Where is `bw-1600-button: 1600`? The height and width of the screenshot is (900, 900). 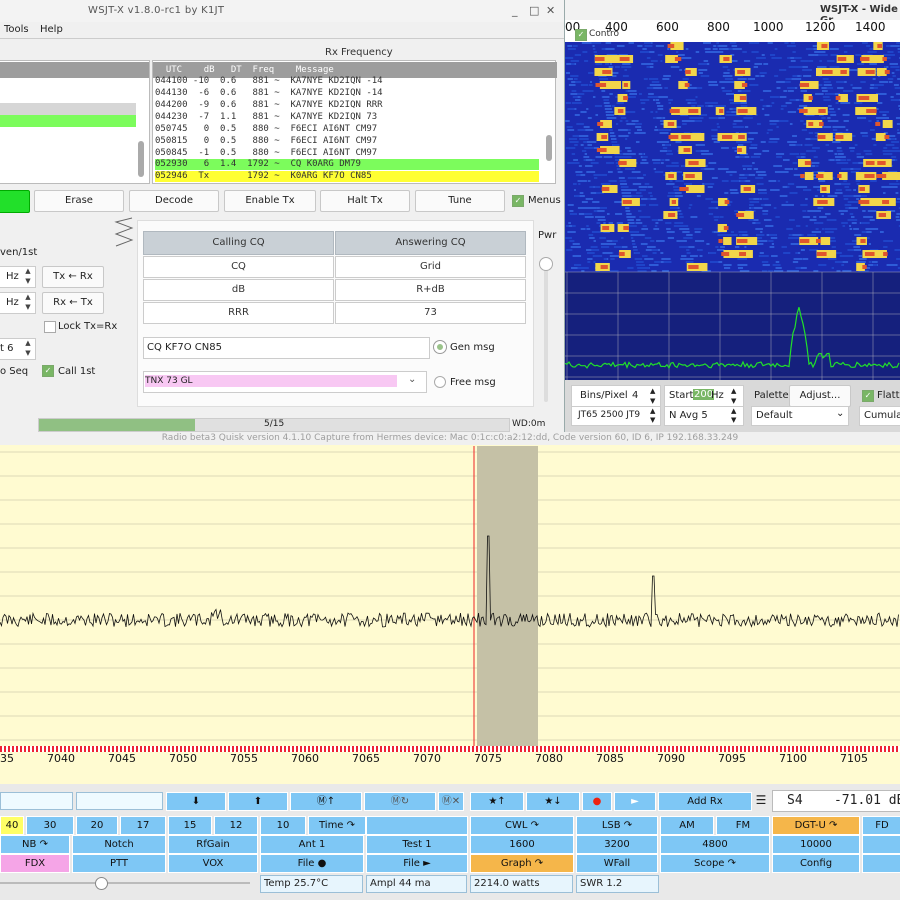 bw-1600-button: 1600 is located at coordinates (522, 844).